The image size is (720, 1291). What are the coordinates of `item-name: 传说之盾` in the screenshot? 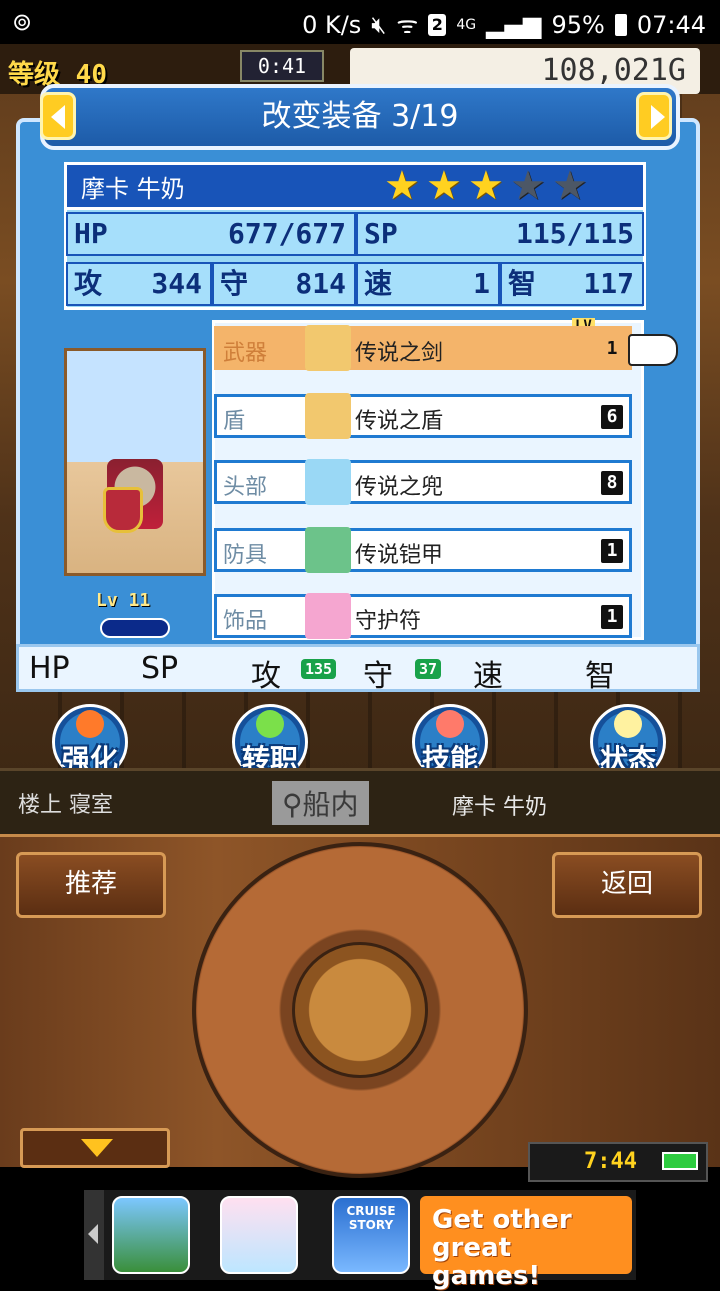 It's located at (399, 421).